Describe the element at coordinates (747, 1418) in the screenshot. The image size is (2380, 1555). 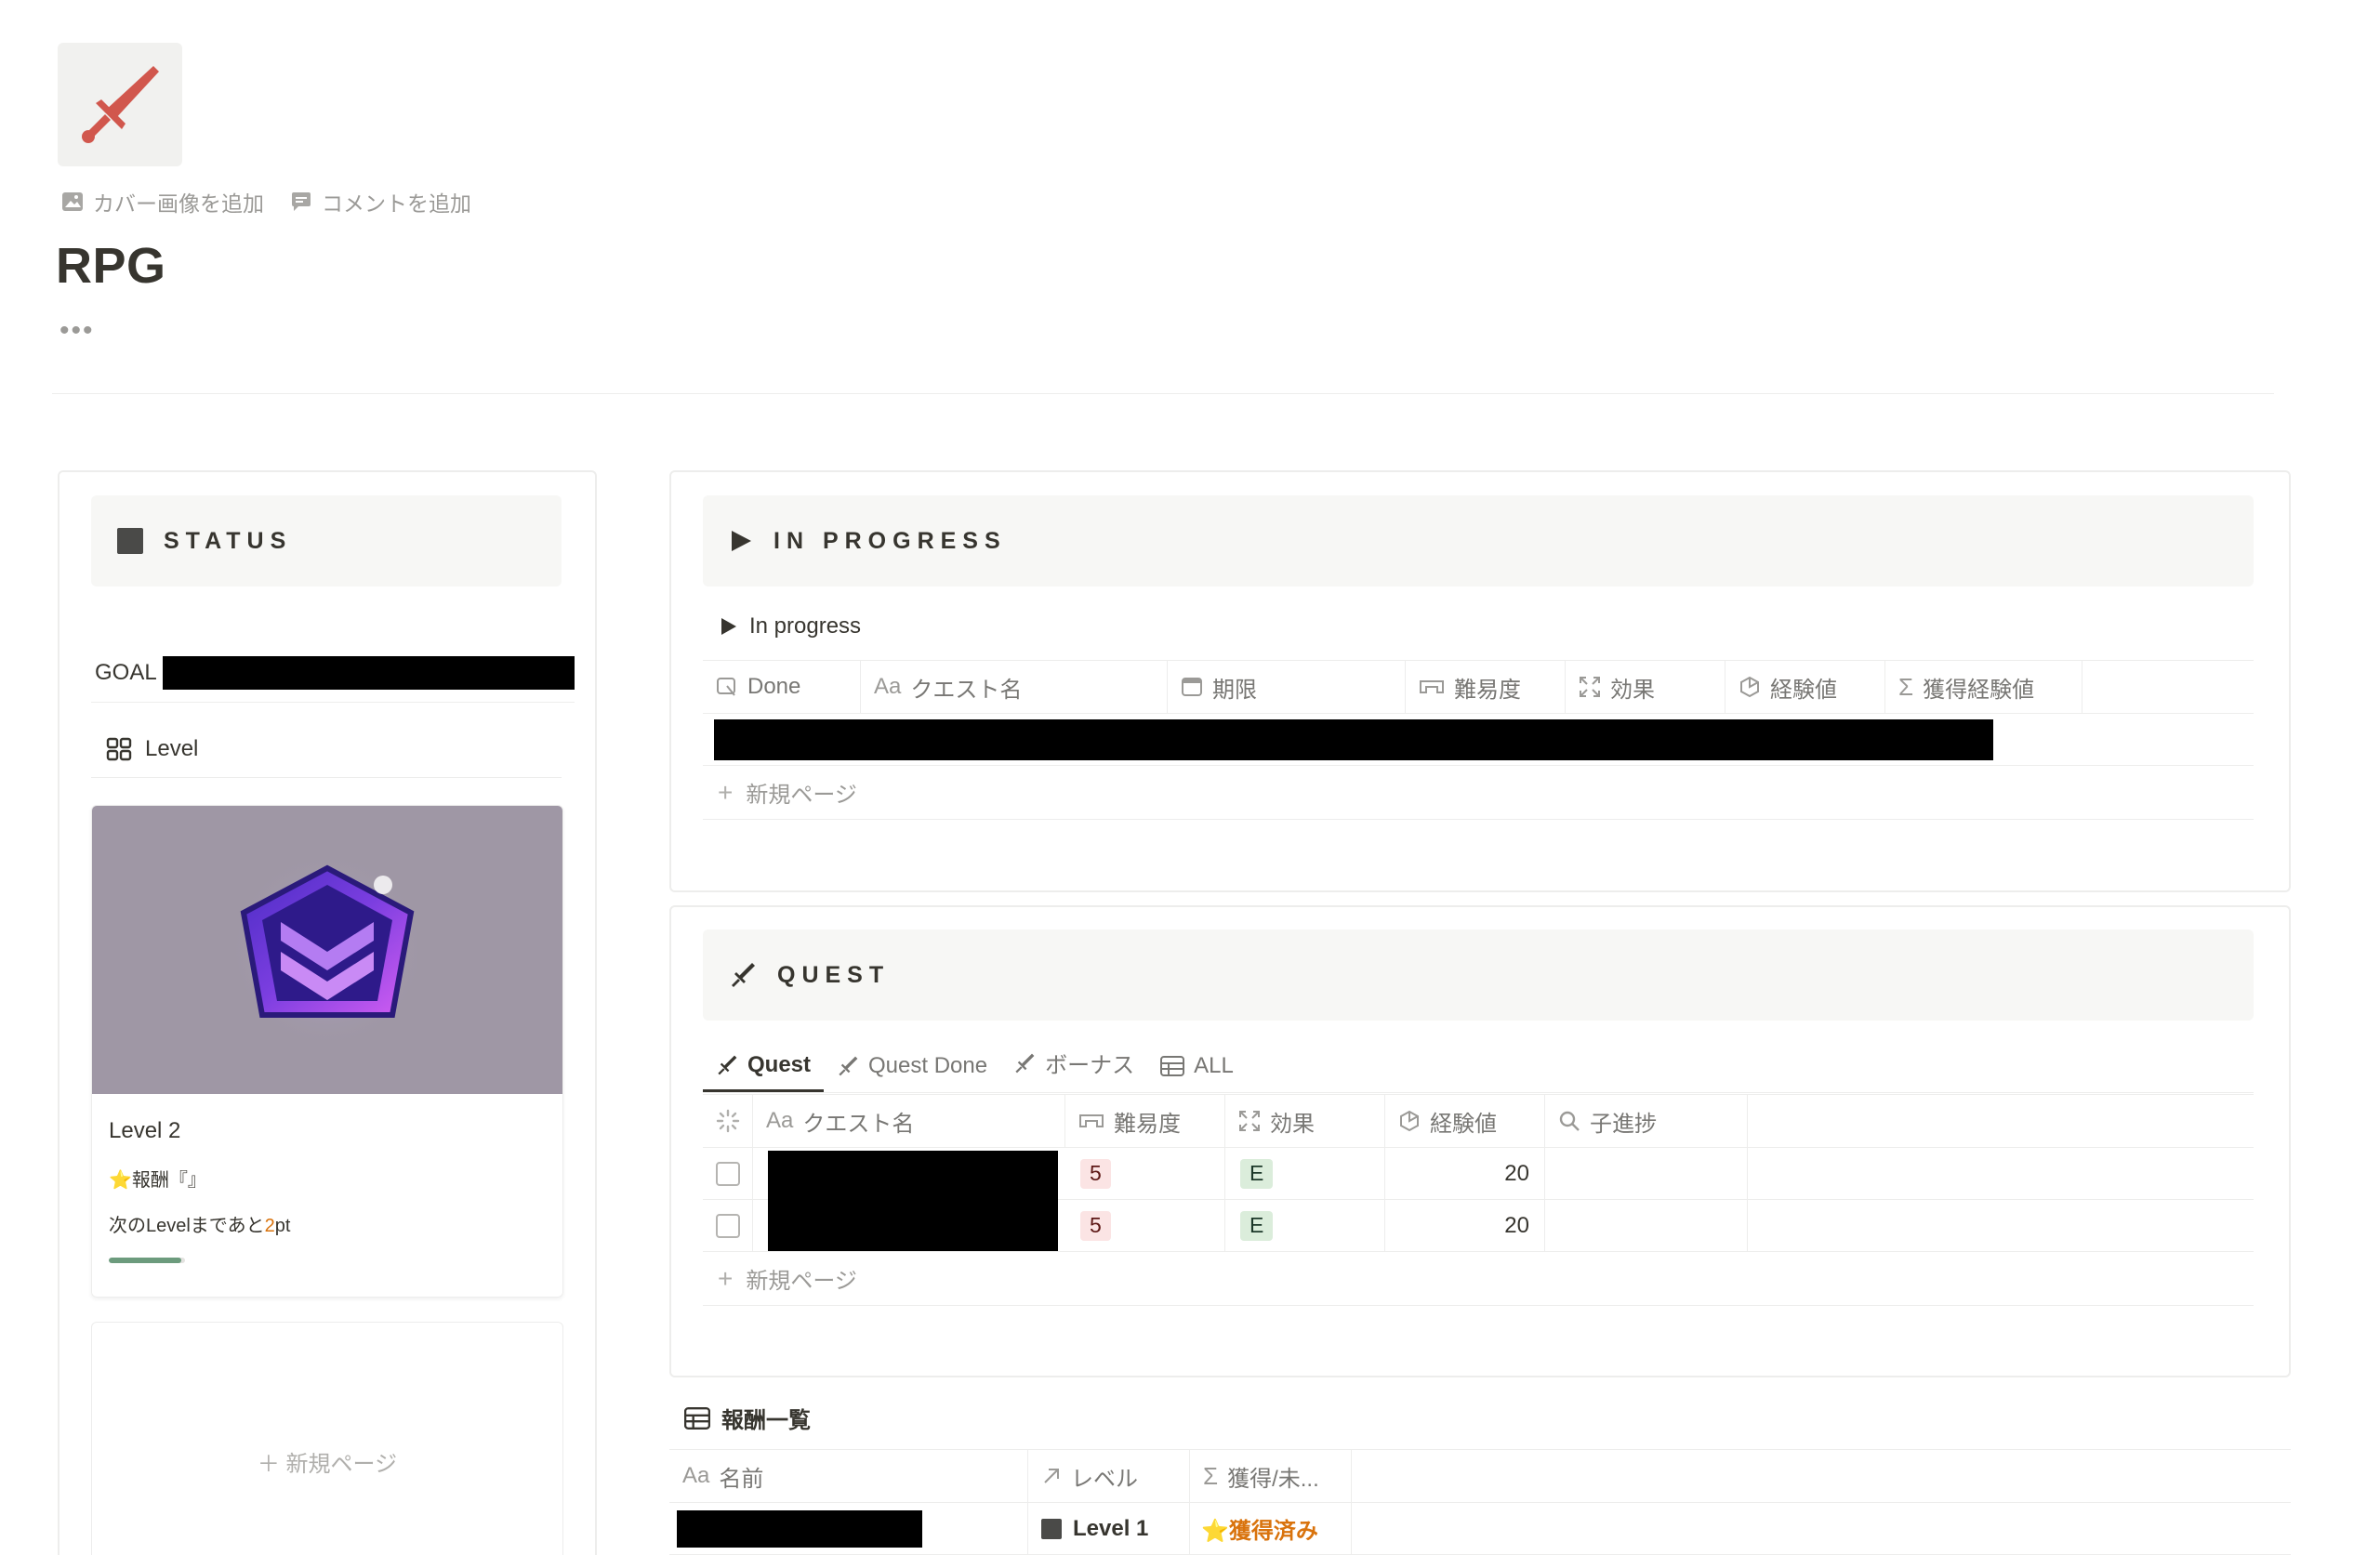
I see `rewards-title: 報酬一覧` at that location.